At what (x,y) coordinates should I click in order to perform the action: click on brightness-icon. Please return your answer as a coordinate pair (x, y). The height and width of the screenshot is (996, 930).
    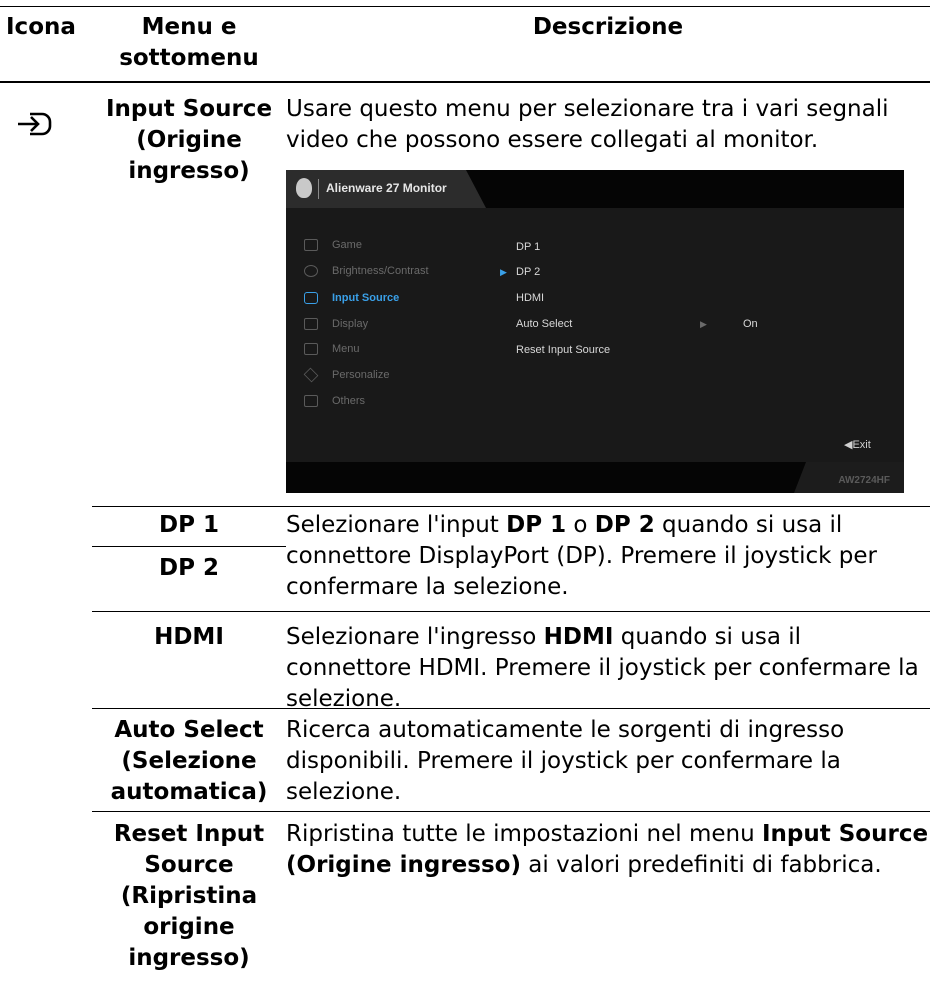
    Looking at the image, I should click on (311, 271).